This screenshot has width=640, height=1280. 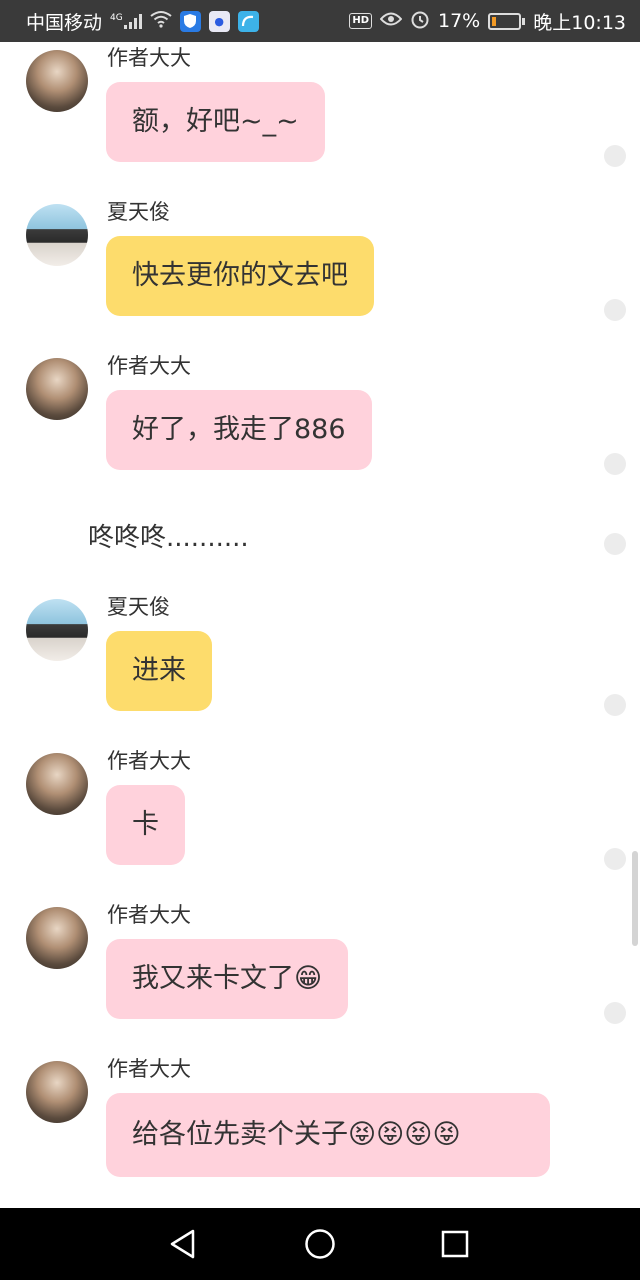 I want to click on message-item: 作者大大 好了，我走了886, so click(x=306, y=410).